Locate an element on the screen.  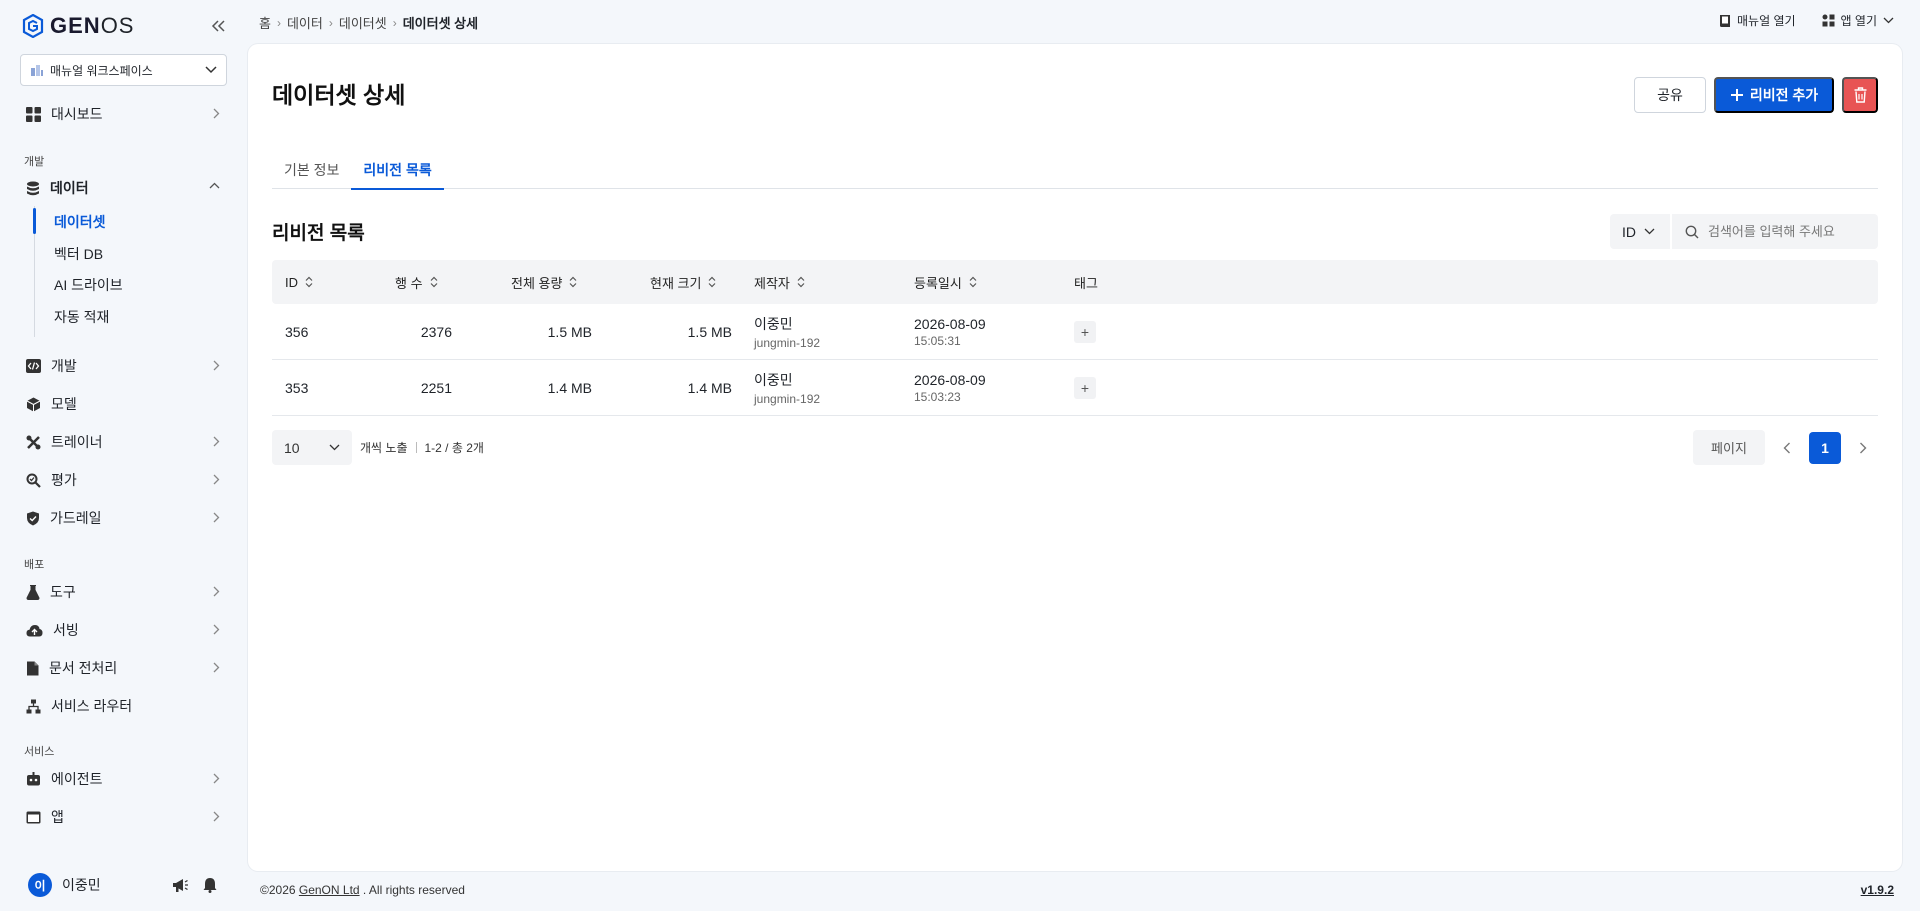
search-check-icon is located at coordinates (33, 480).